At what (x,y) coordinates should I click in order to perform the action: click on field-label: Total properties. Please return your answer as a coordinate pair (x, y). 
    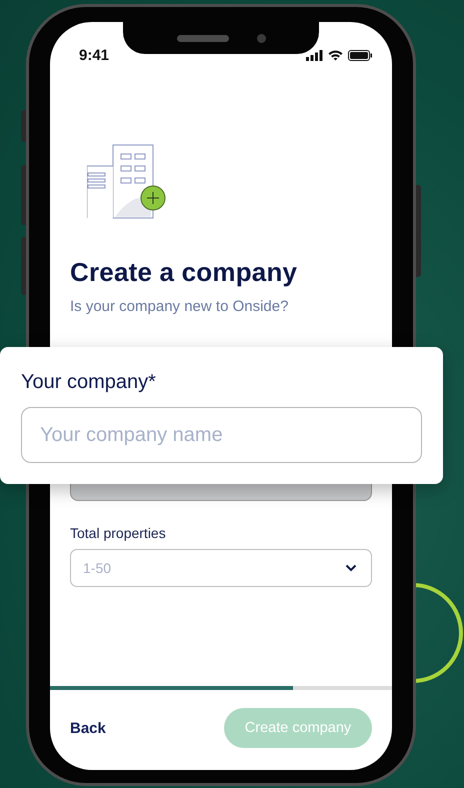
    Looking at the image, I should click on (118, 533).